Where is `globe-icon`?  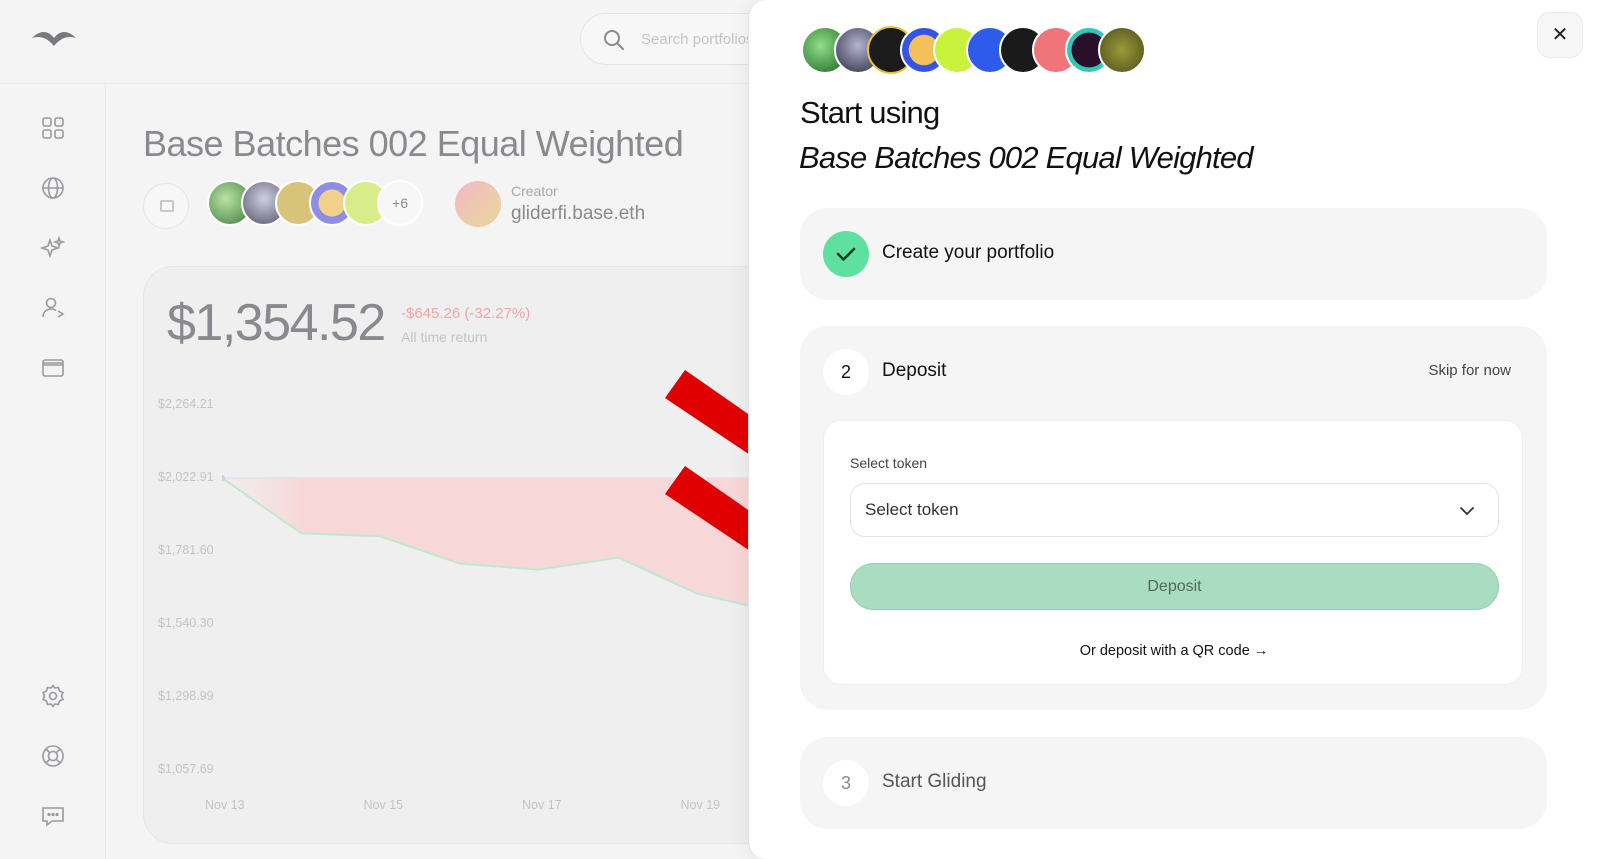 globe-icon is located at coordinates (53, 188).